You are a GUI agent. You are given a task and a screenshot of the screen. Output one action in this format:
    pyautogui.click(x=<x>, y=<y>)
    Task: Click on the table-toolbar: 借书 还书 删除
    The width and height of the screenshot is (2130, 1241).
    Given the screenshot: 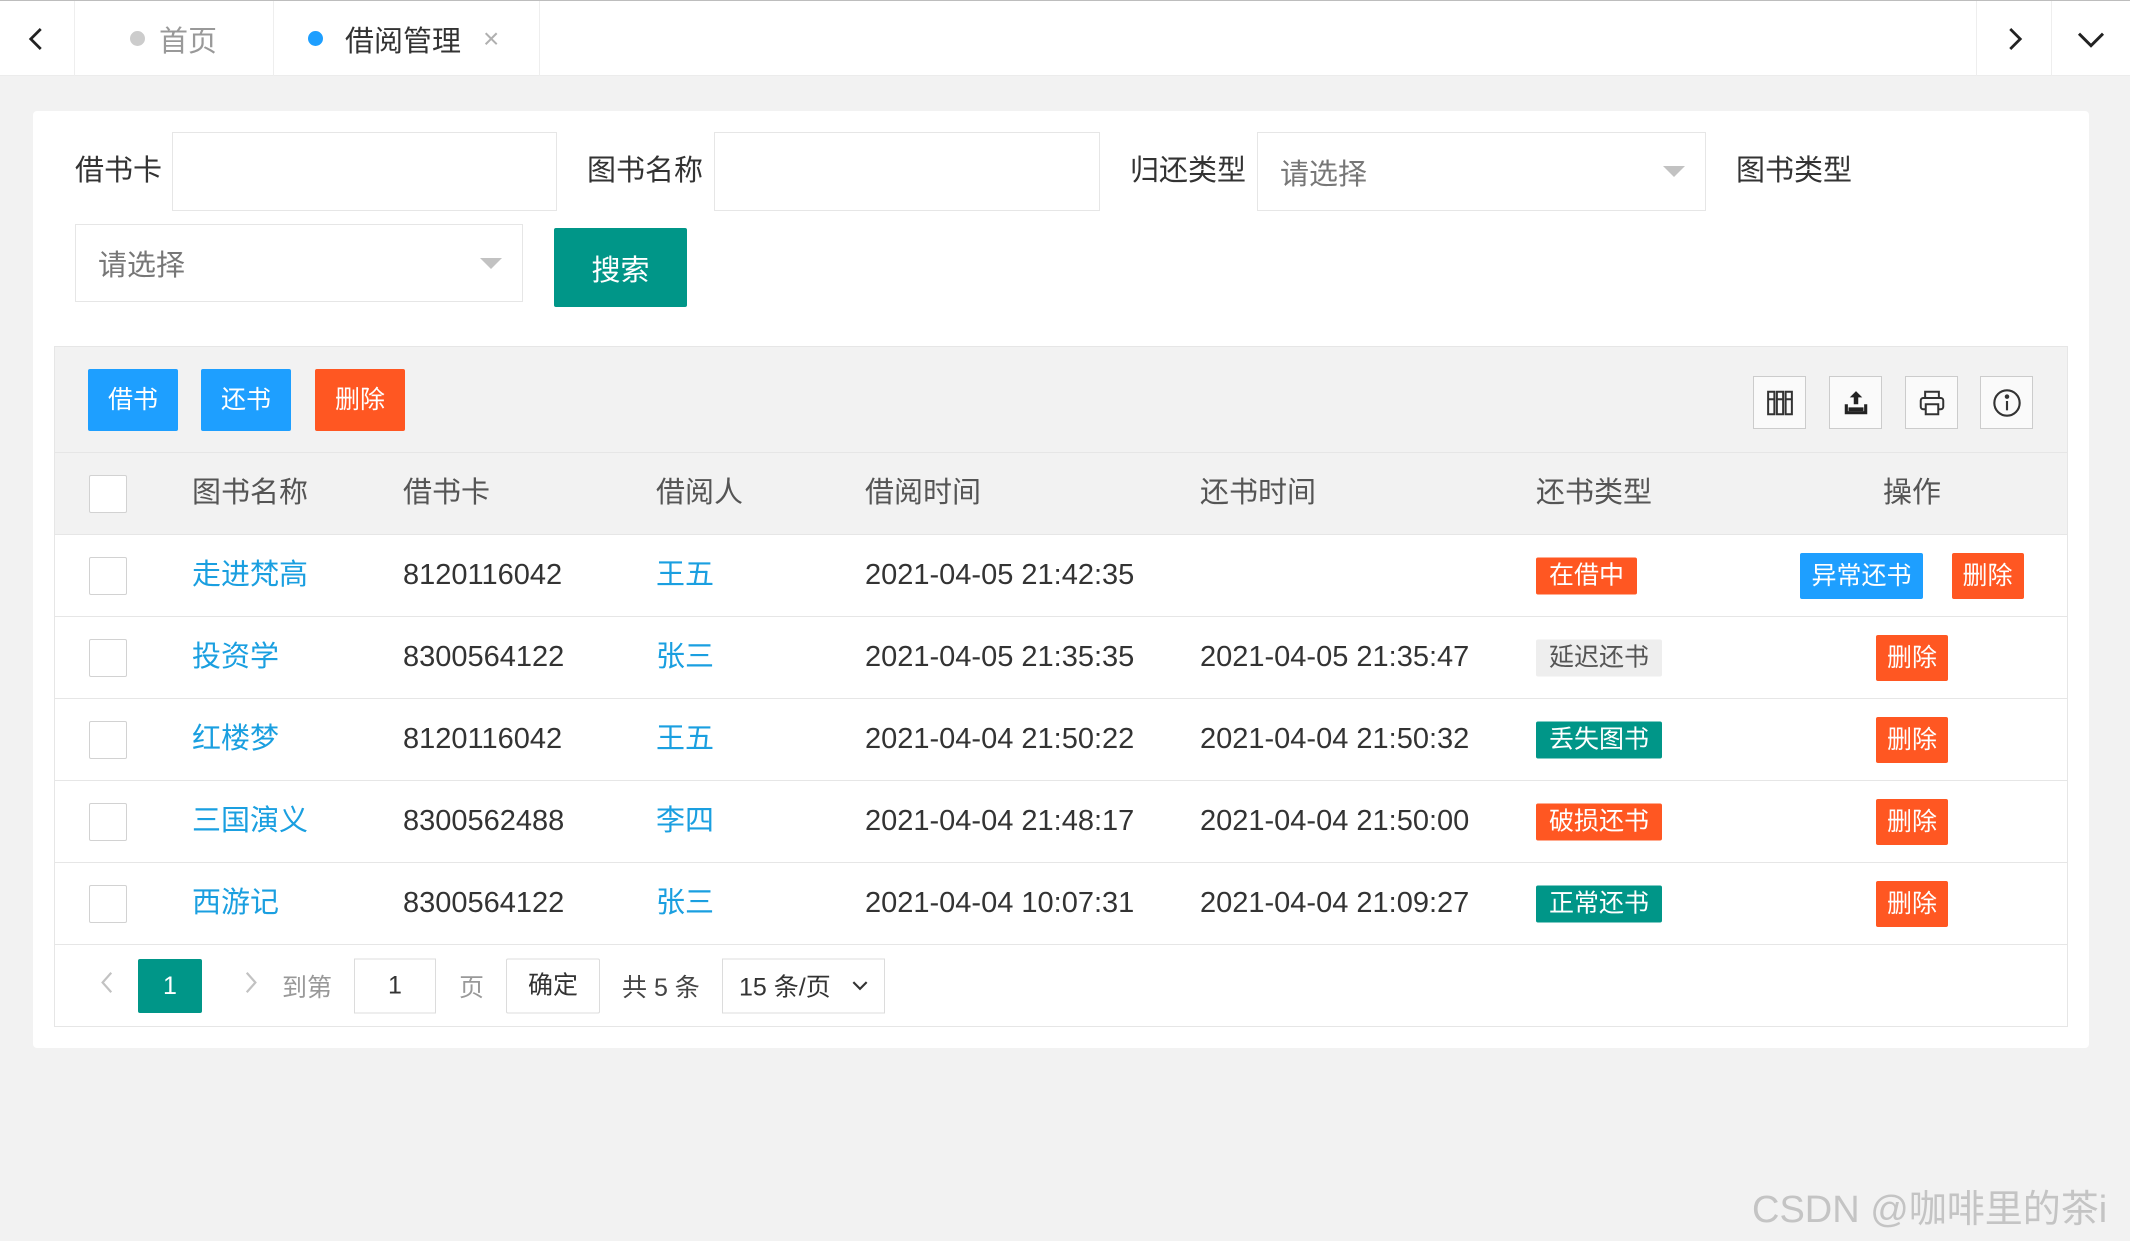 What is the action you would take?
    pyautogui.click(x=1061, y=400)
    